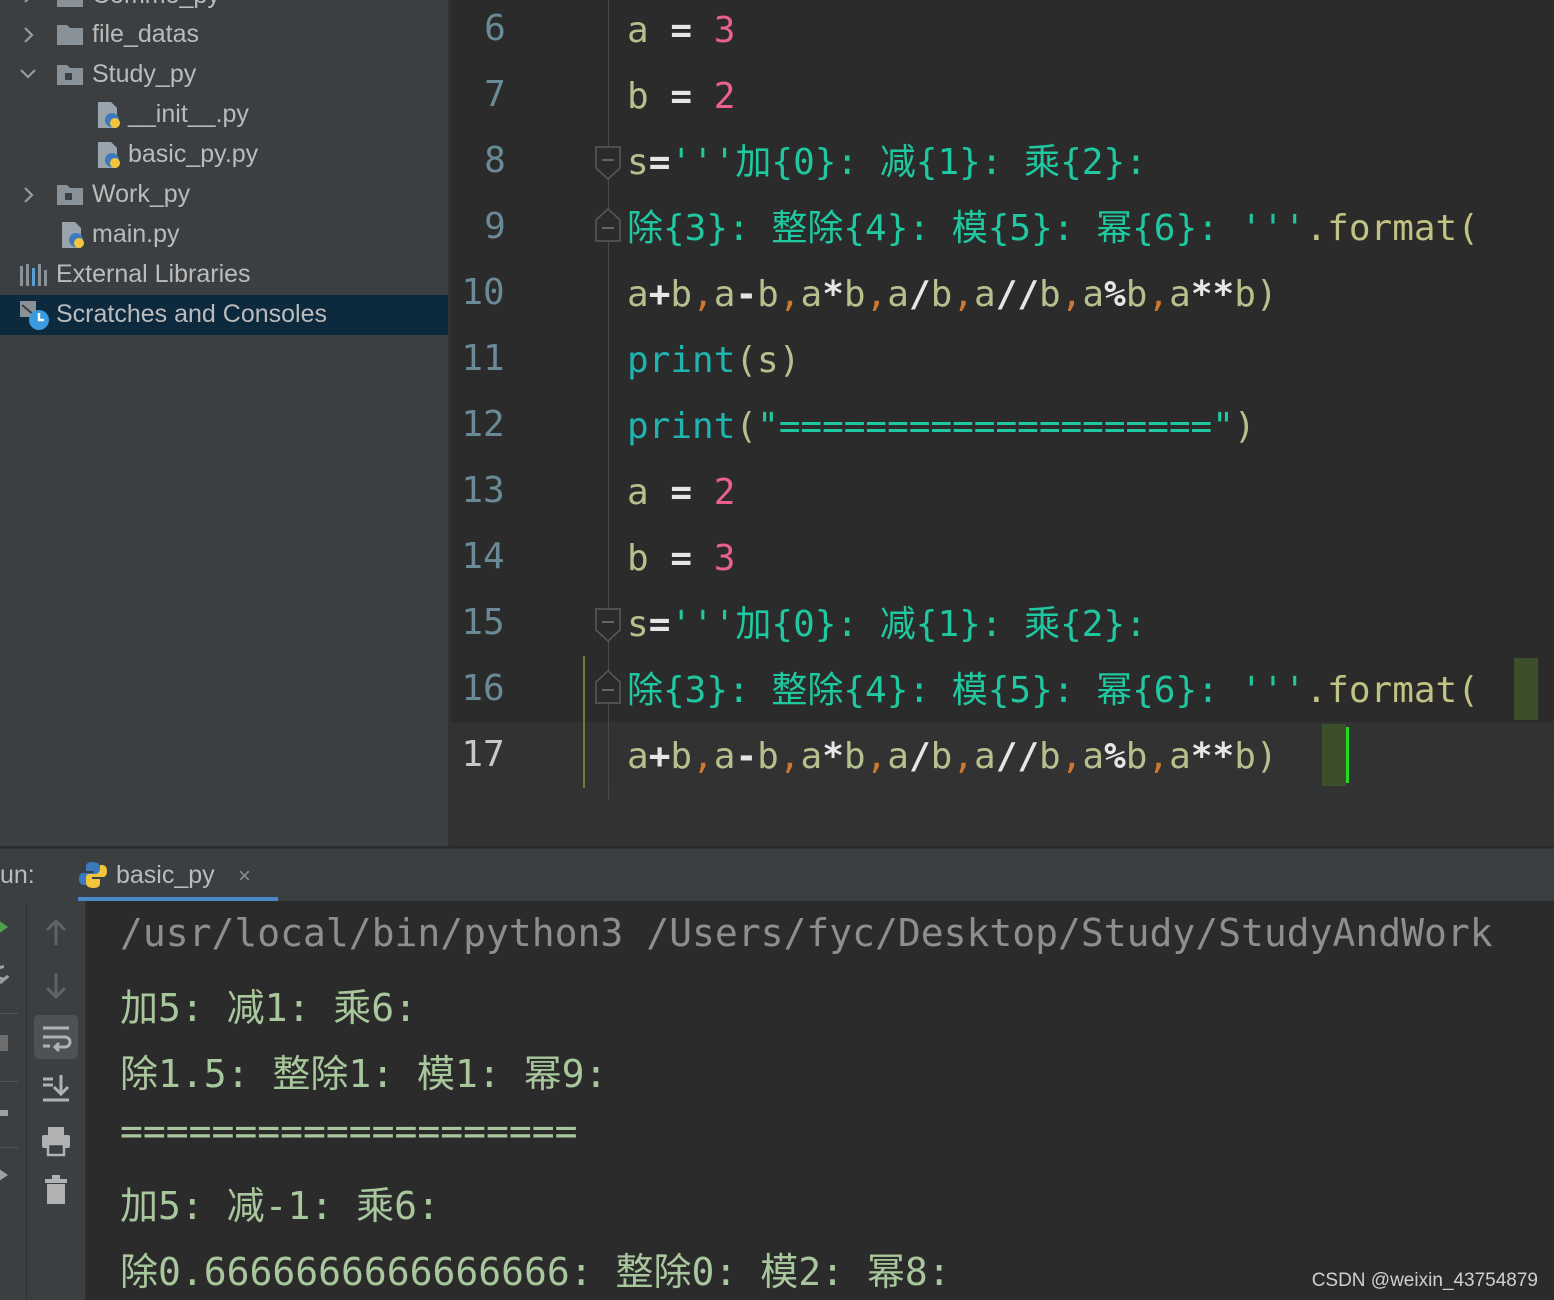 This screenshot has height=1300, width=1554. I want to click on console-output-line: 加5: 减-1: 乘6:, so click(280, 1202).